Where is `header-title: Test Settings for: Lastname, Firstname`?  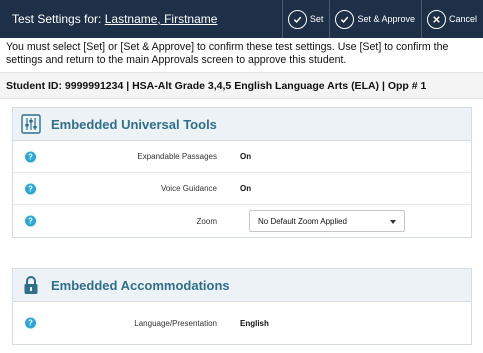 header-title: Test Settings for: Lastname, Firstname is located at coordinates (141, 19).